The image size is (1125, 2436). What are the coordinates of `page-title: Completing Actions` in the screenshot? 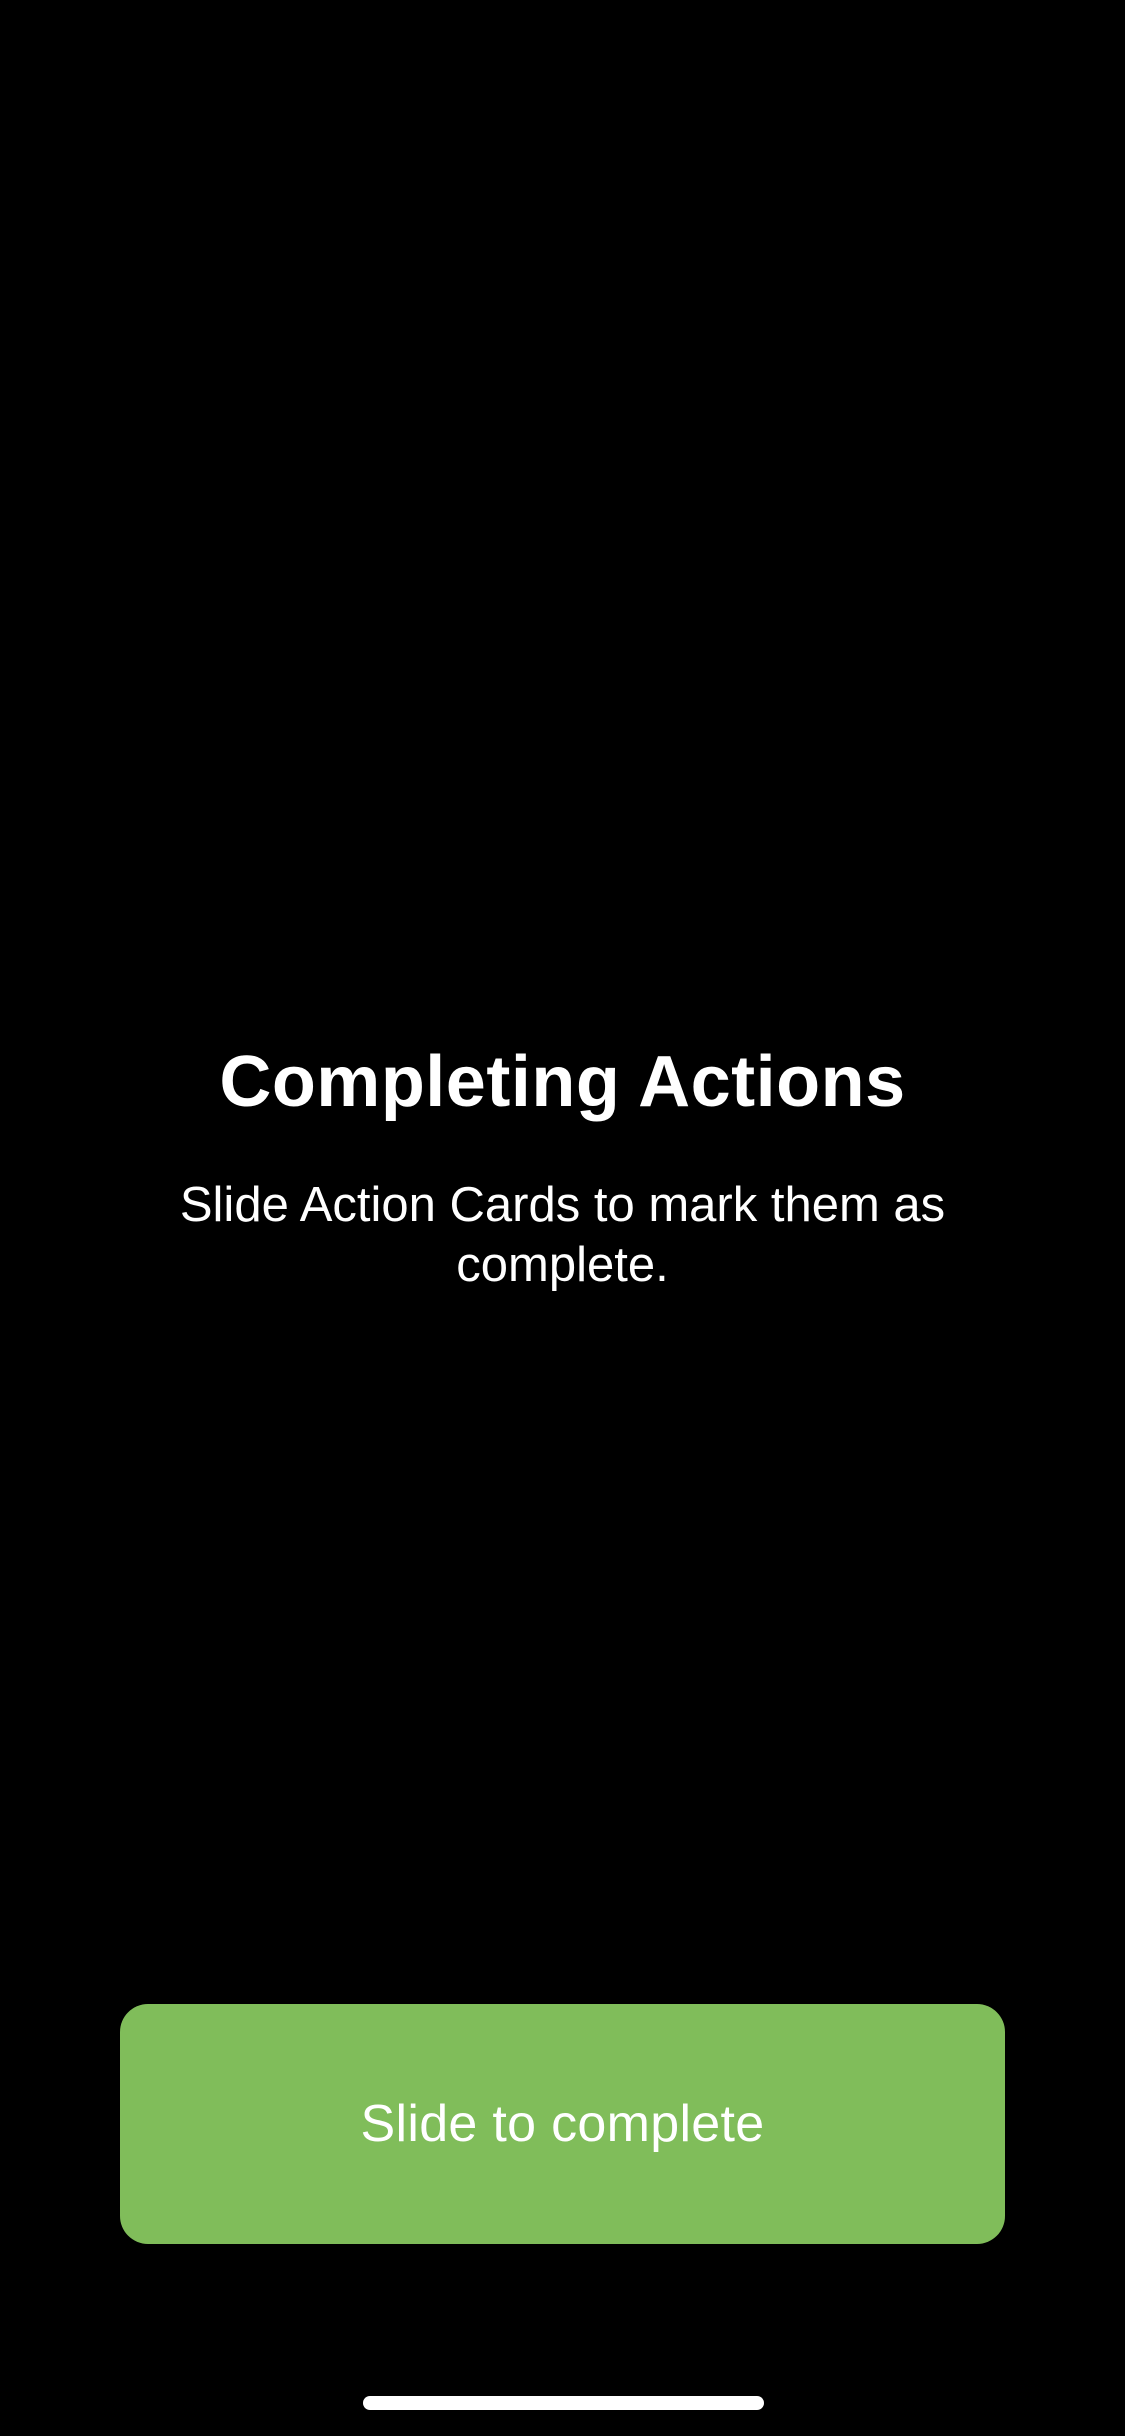 It's located at (562, 1082).